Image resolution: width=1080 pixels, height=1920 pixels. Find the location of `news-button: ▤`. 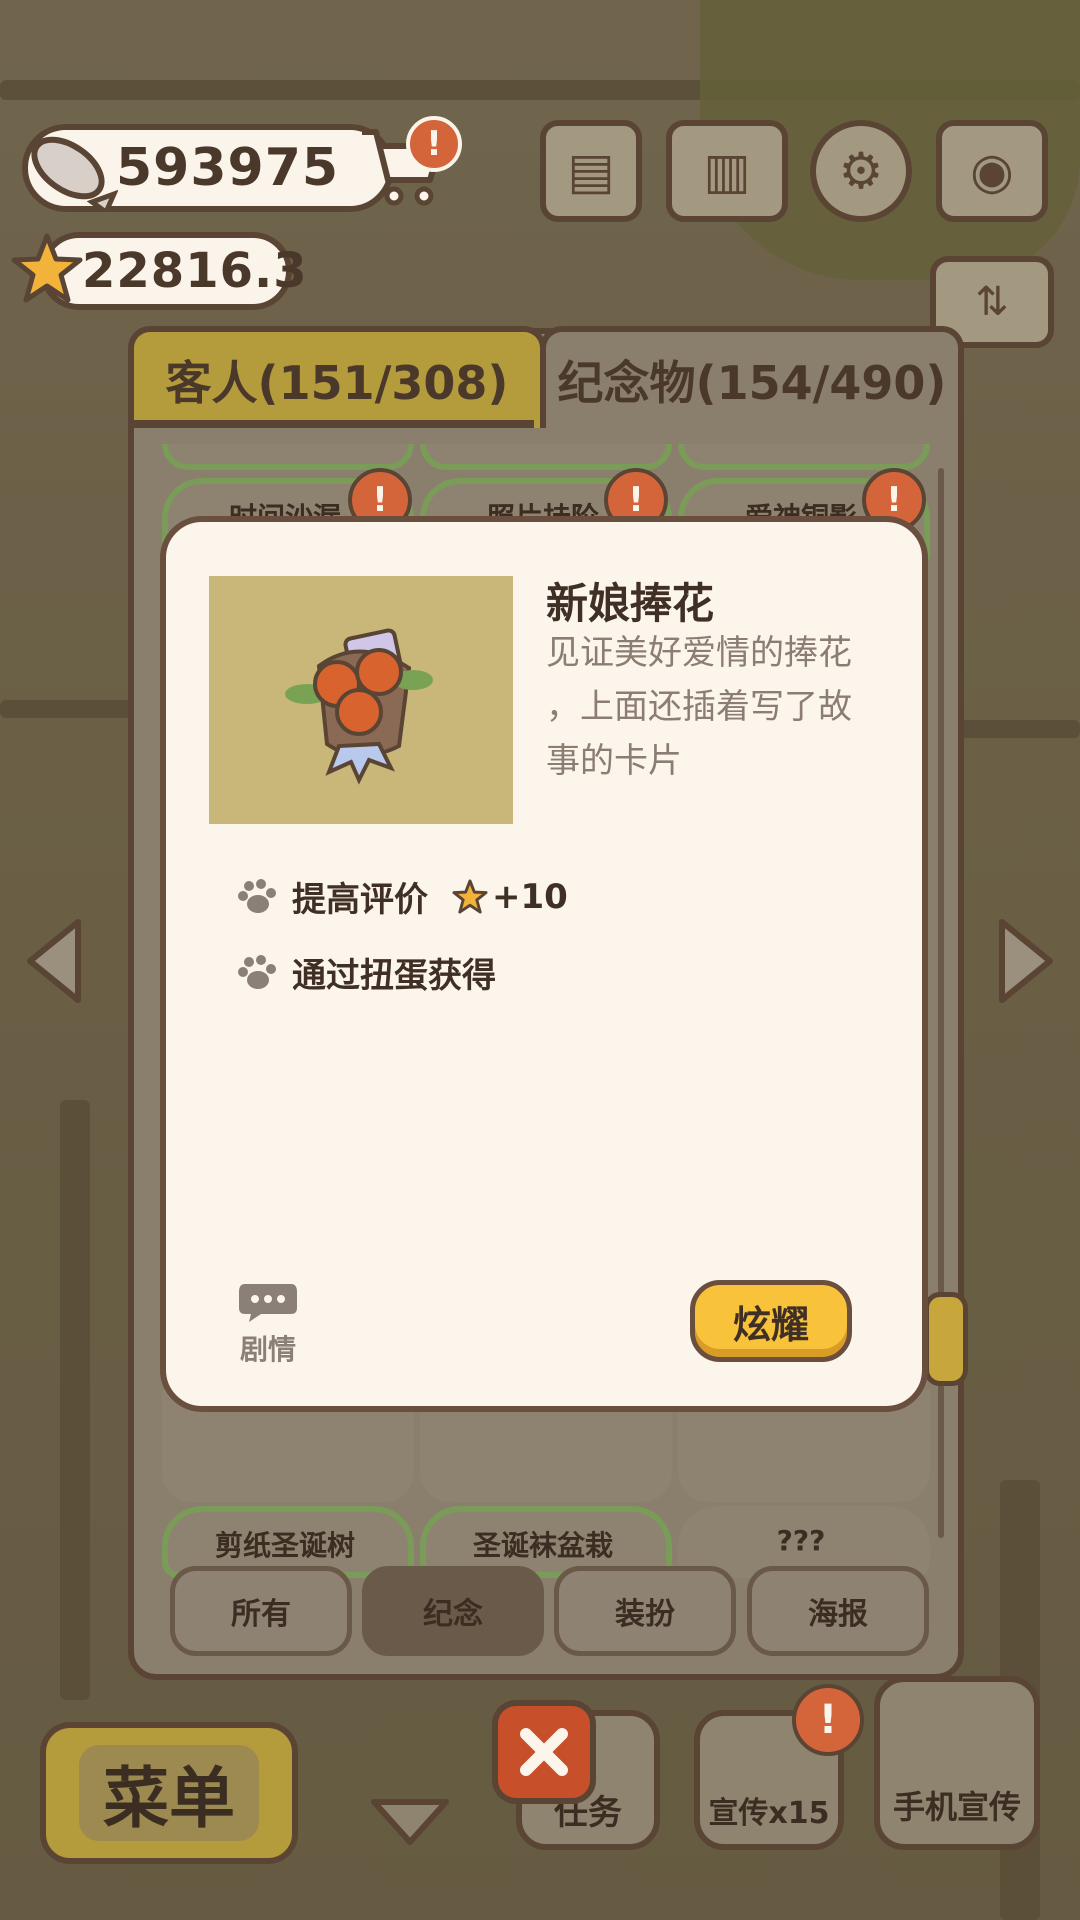

news-button: ▤ is located at coordinates (591, 171).